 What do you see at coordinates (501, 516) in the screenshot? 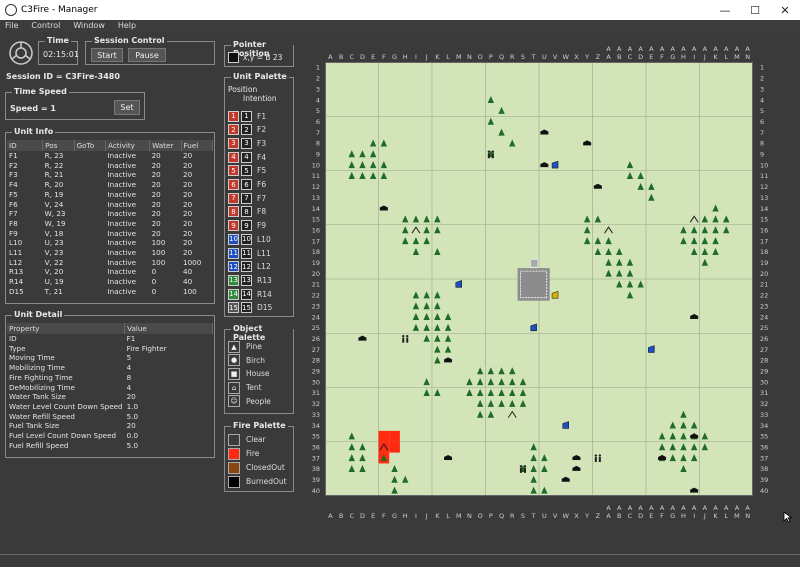
I see `column-label-bottom: Q` at bounding box center [501, 516].